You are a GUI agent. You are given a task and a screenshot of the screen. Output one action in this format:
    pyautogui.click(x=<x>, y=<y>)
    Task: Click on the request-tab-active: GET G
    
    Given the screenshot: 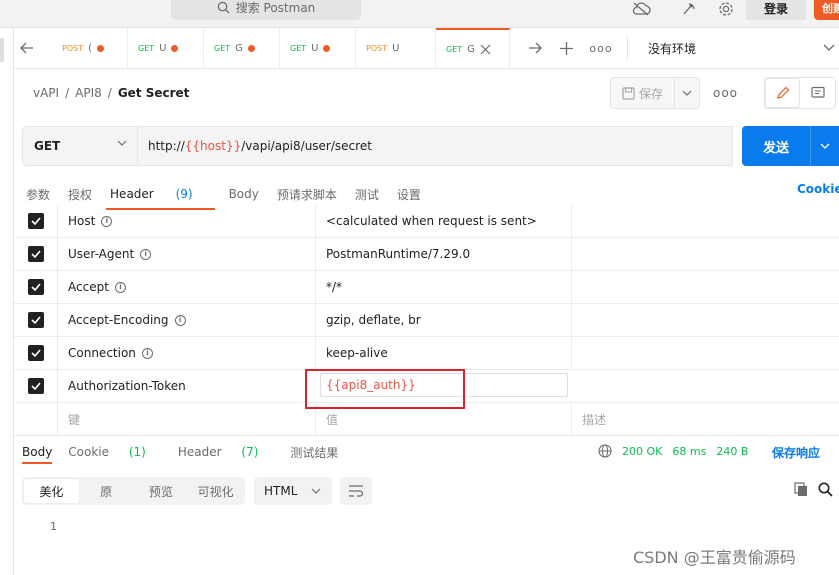 What is the action you would take?
    pyautogui.click(x=473, y=48)
    